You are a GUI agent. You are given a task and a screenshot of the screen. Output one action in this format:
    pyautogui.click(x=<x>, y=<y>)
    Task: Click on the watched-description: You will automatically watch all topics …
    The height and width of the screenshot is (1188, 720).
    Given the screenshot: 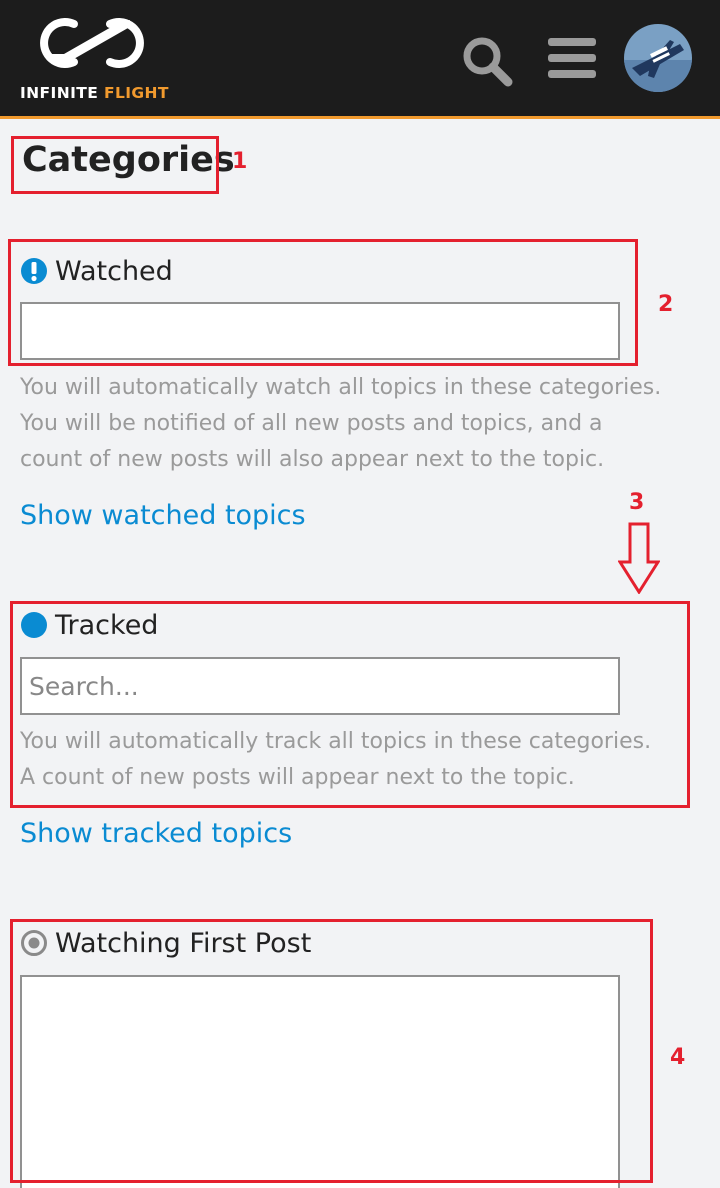 What is the action you would take?
    pyautogui.click(x=365, y=424)
    